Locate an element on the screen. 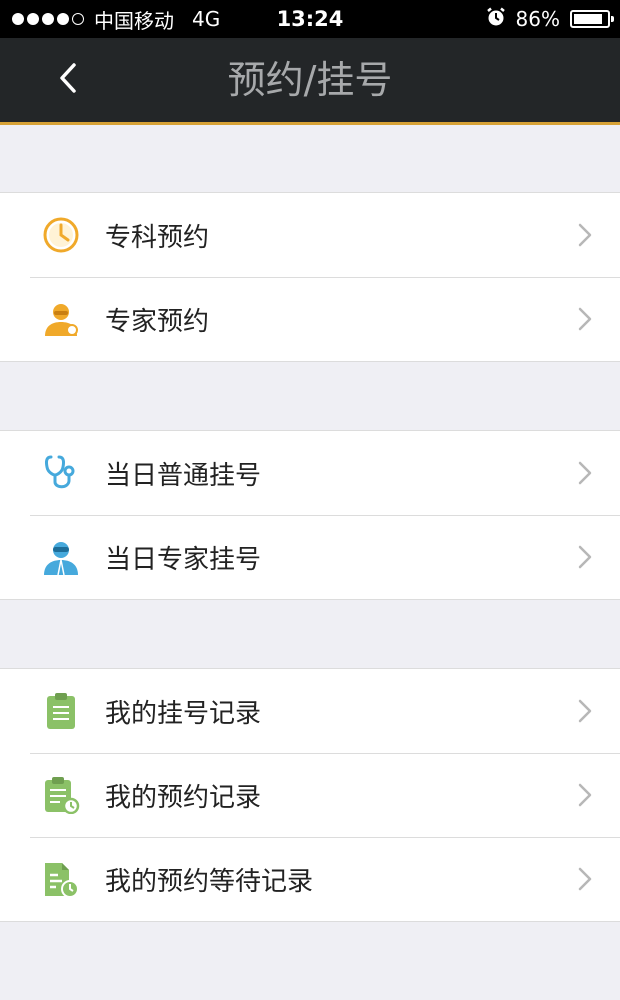 The image size is (620, 1000). page-title: 预约/挂号 is located at coordinates (310, 80).